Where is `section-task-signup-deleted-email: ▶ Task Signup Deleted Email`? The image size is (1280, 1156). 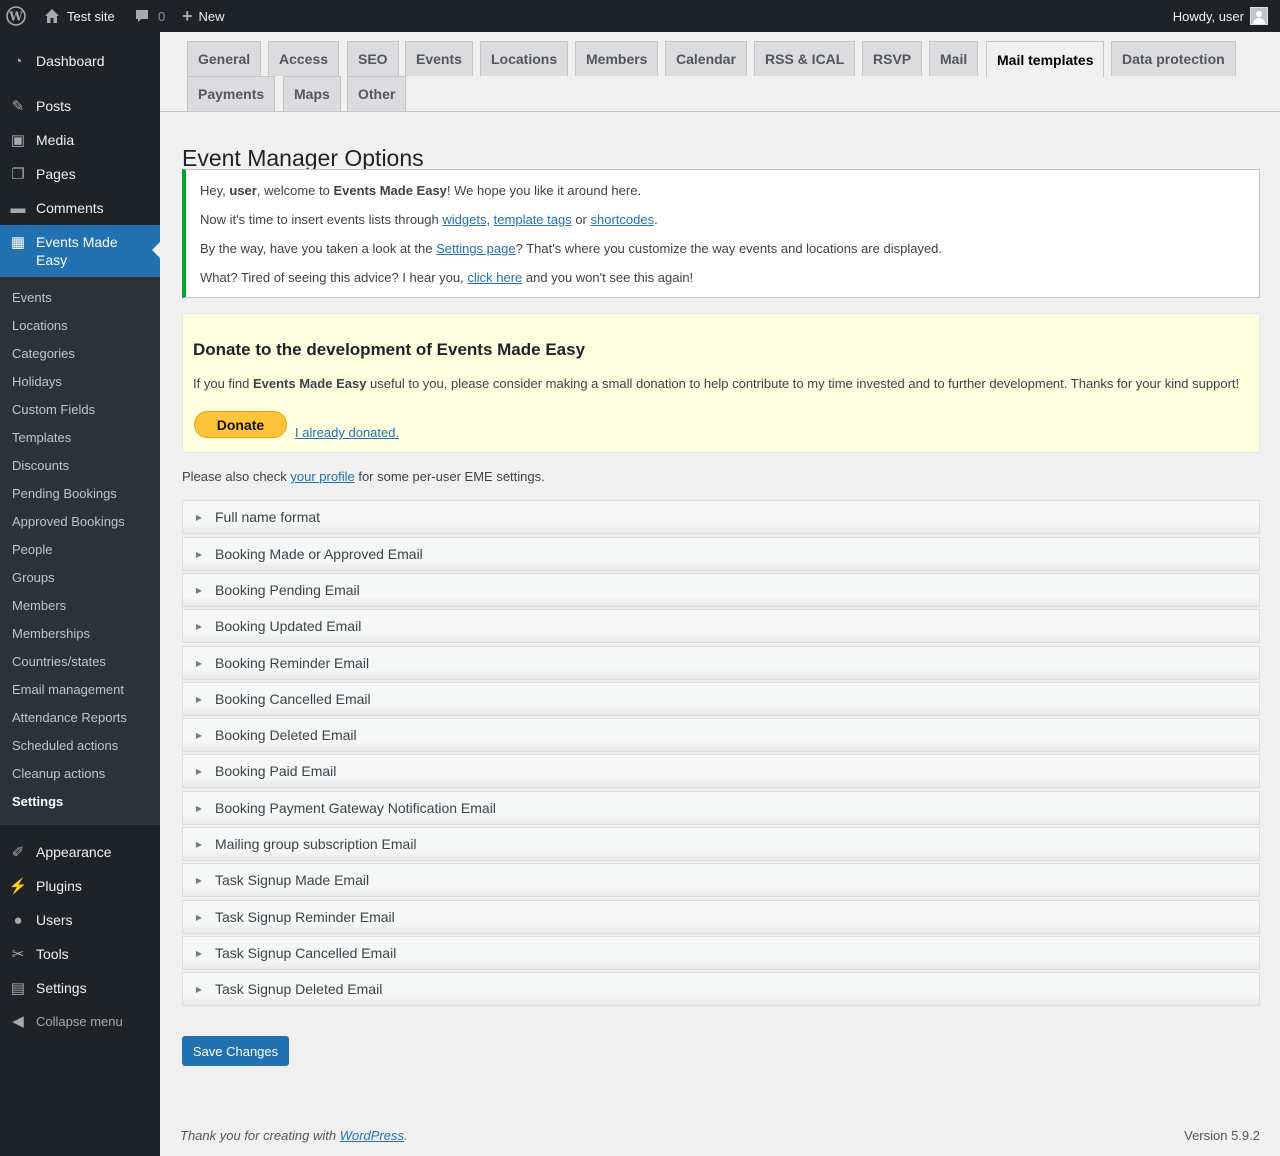 section-task-signup-deleted-email: ▶ Task Signup Deleted Email is located at coordinates (721, 989).